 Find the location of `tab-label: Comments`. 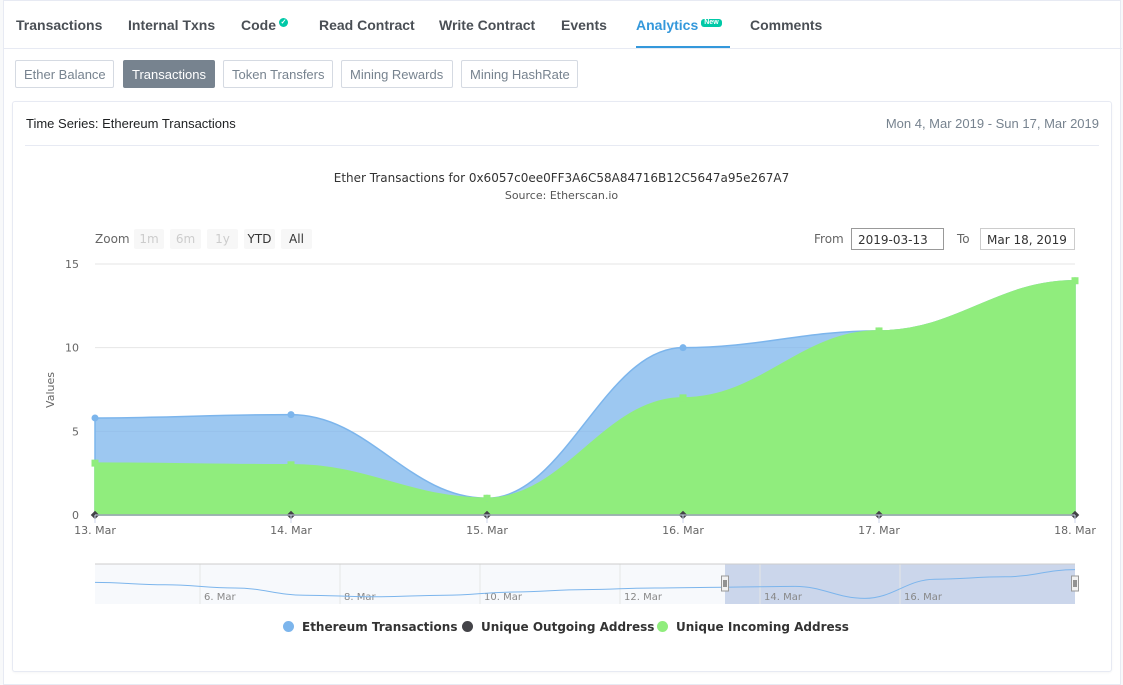

tab-label: Comments is located at coordinates (786, 25).